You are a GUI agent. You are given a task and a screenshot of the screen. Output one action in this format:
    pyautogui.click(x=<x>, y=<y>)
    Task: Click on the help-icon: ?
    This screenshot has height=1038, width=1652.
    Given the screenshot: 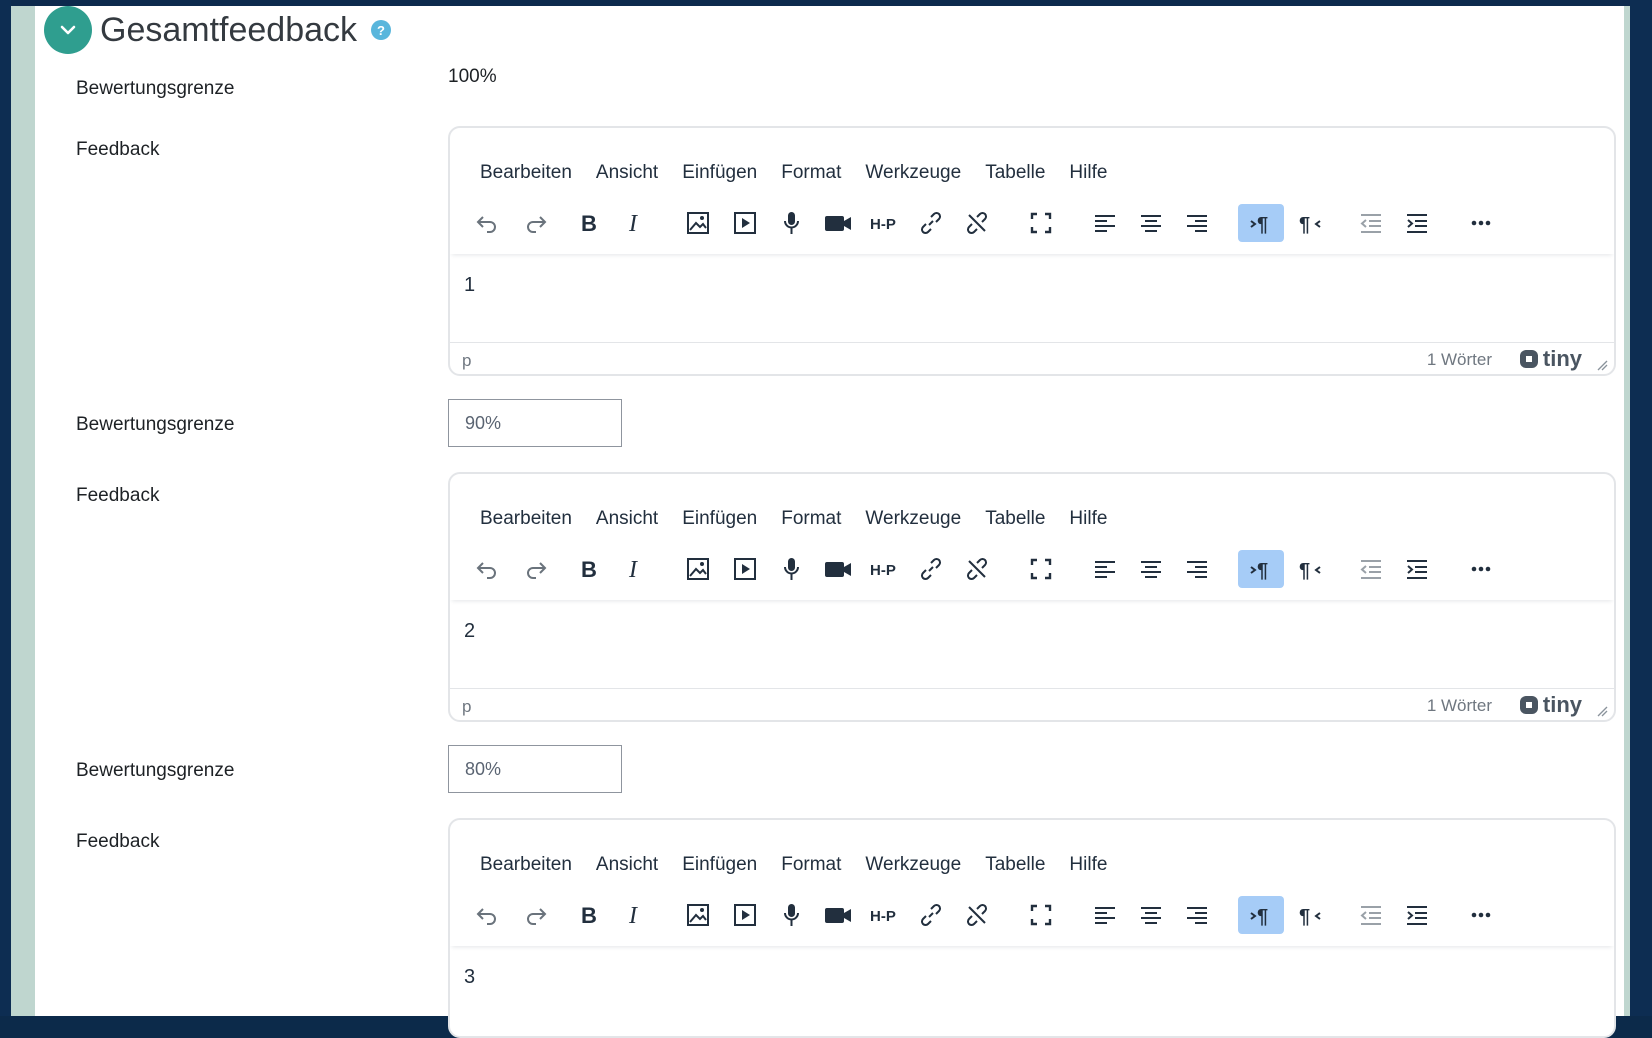 What is the action you would take?
    pyautogui.click(x=381, y=30)
    